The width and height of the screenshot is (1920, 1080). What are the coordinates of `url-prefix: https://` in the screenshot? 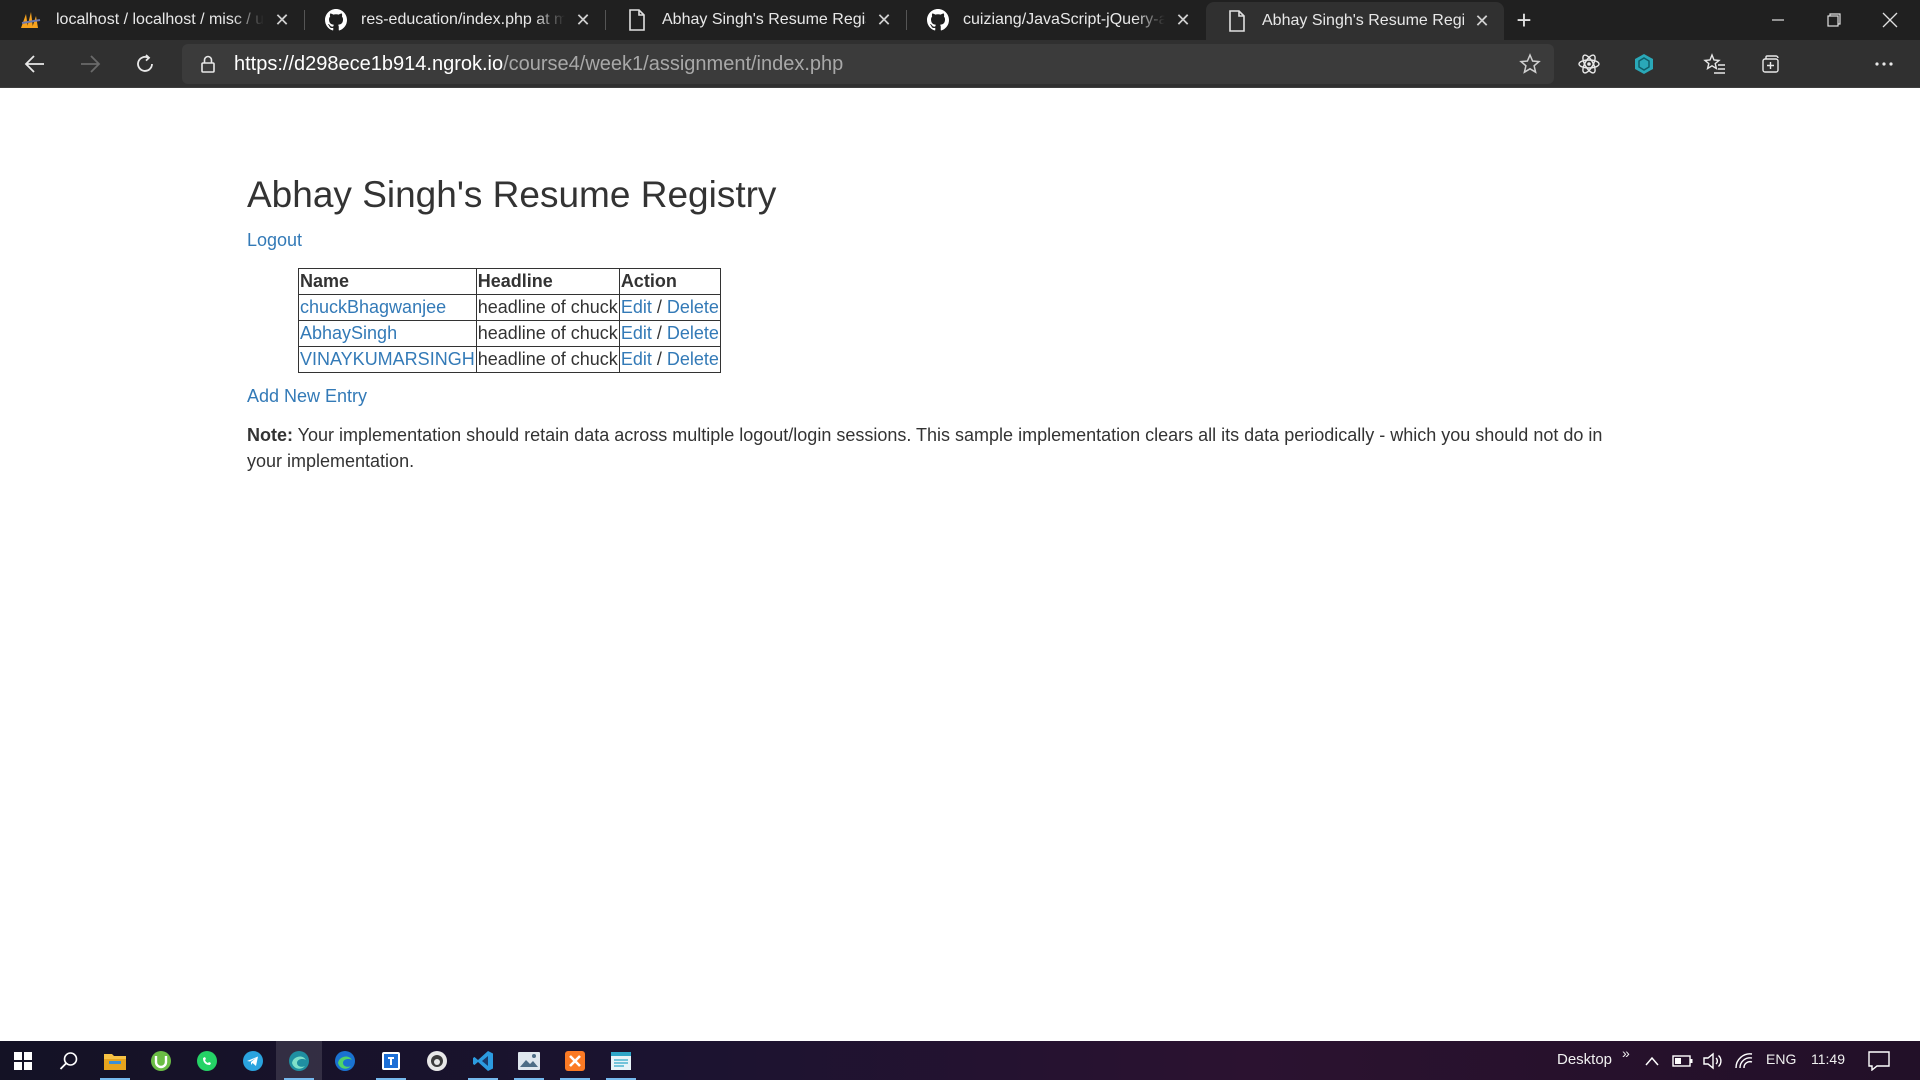 It's located at (264, 64).